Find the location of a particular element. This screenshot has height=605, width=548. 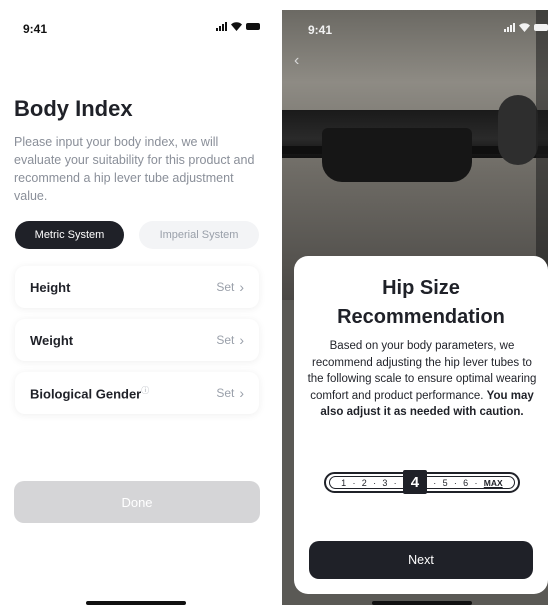

imperial-system-tab: Imperial System is located at coordinates (199, 235).